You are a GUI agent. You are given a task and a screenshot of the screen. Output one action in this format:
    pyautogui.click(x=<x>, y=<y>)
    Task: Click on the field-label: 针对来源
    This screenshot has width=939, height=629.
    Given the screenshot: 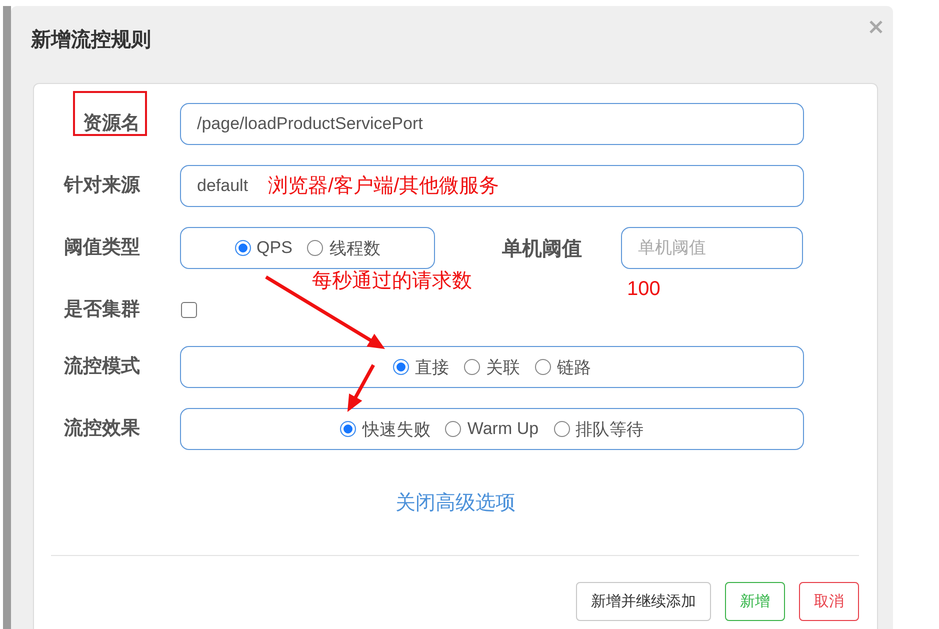 What is the action you would take?
    pyautogui.click(x=102, y=186)
    